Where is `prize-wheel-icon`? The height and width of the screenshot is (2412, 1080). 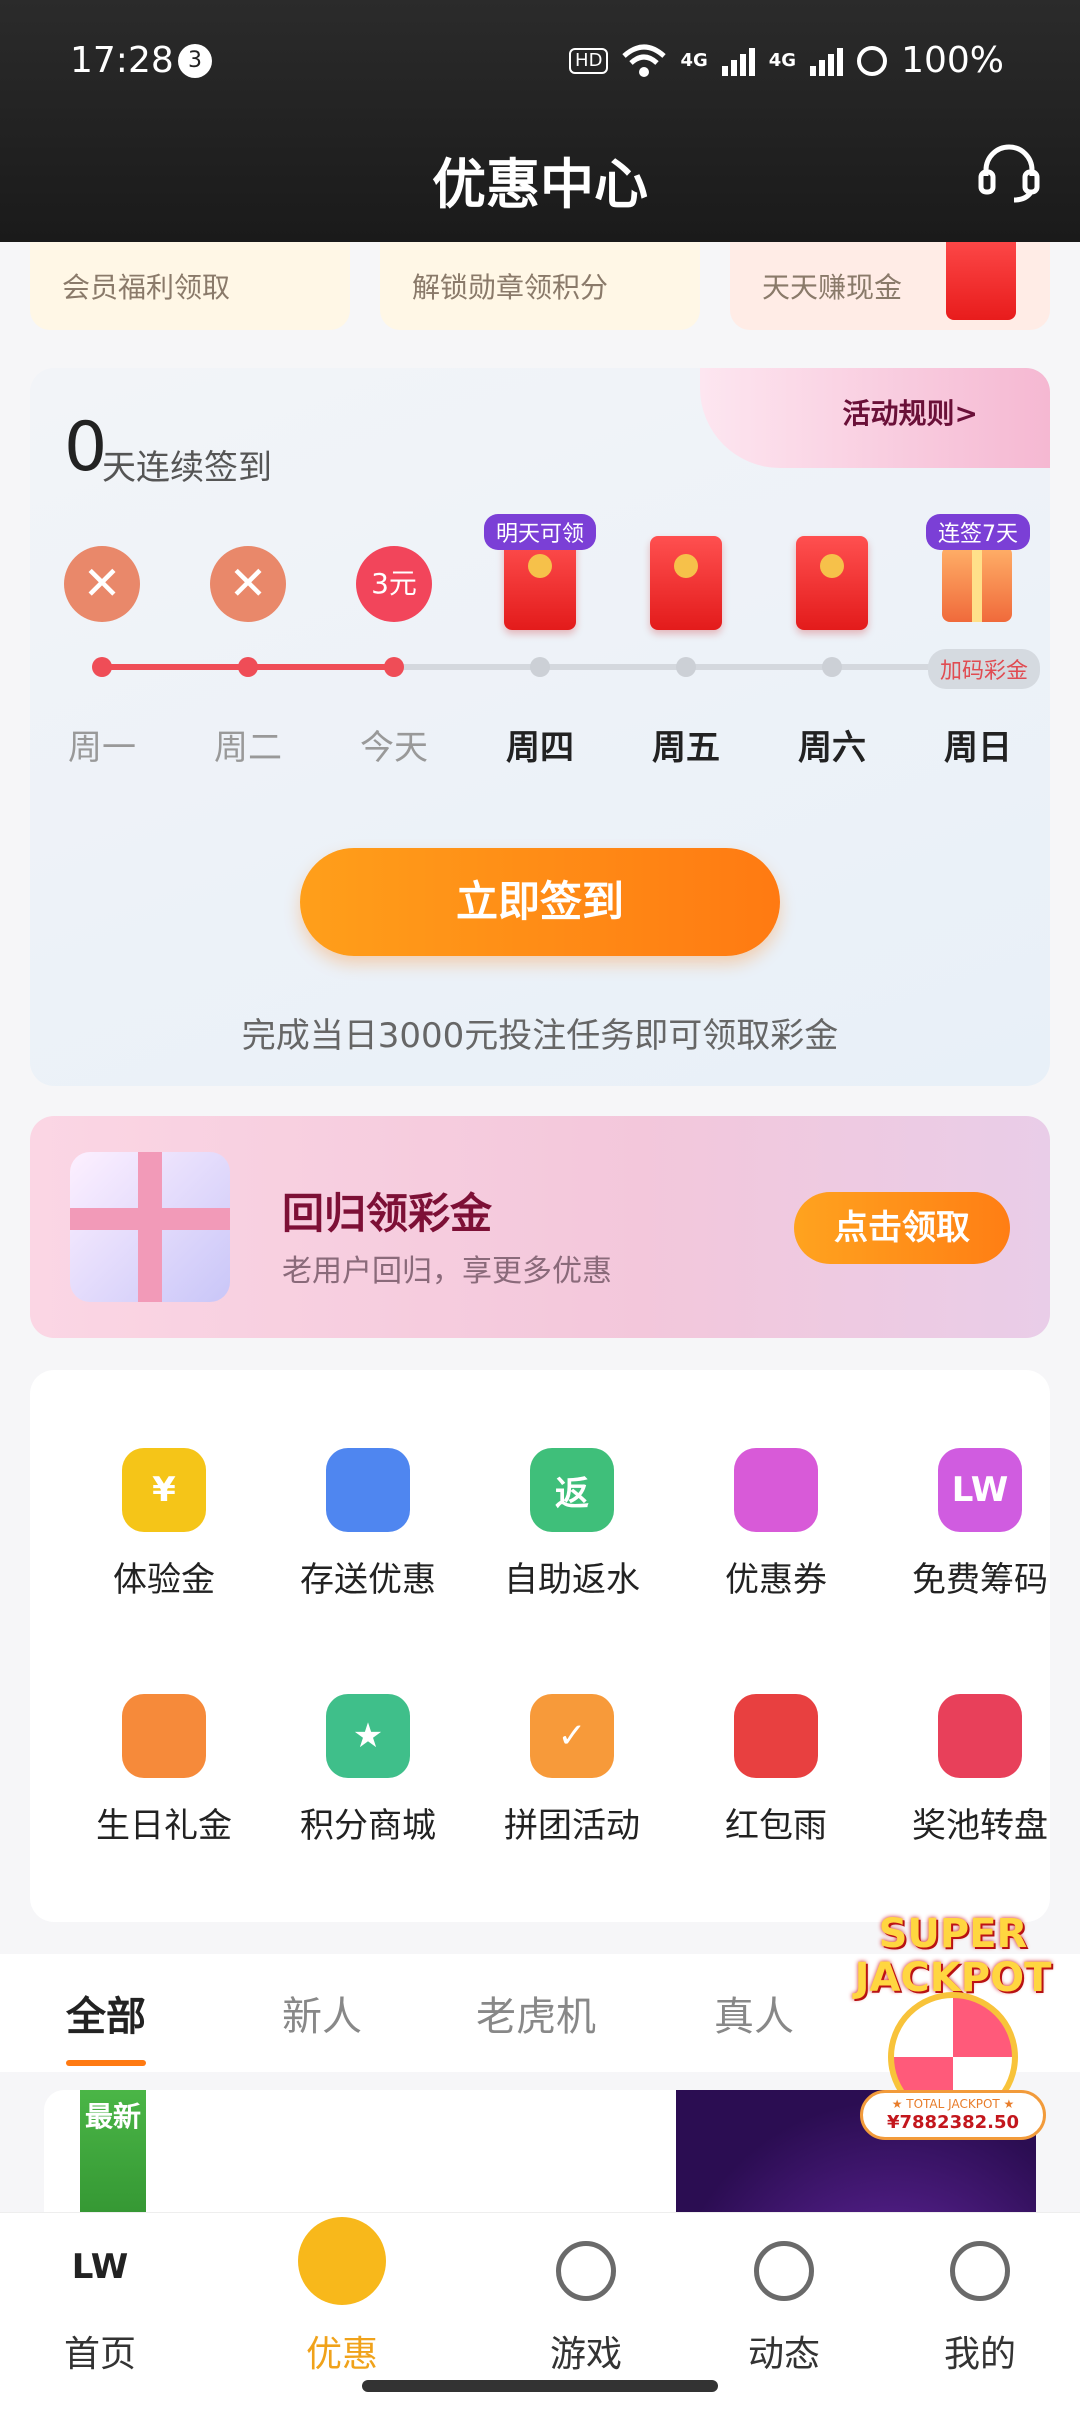
prize-wheel-icon is located at coordinates (980, 1736).